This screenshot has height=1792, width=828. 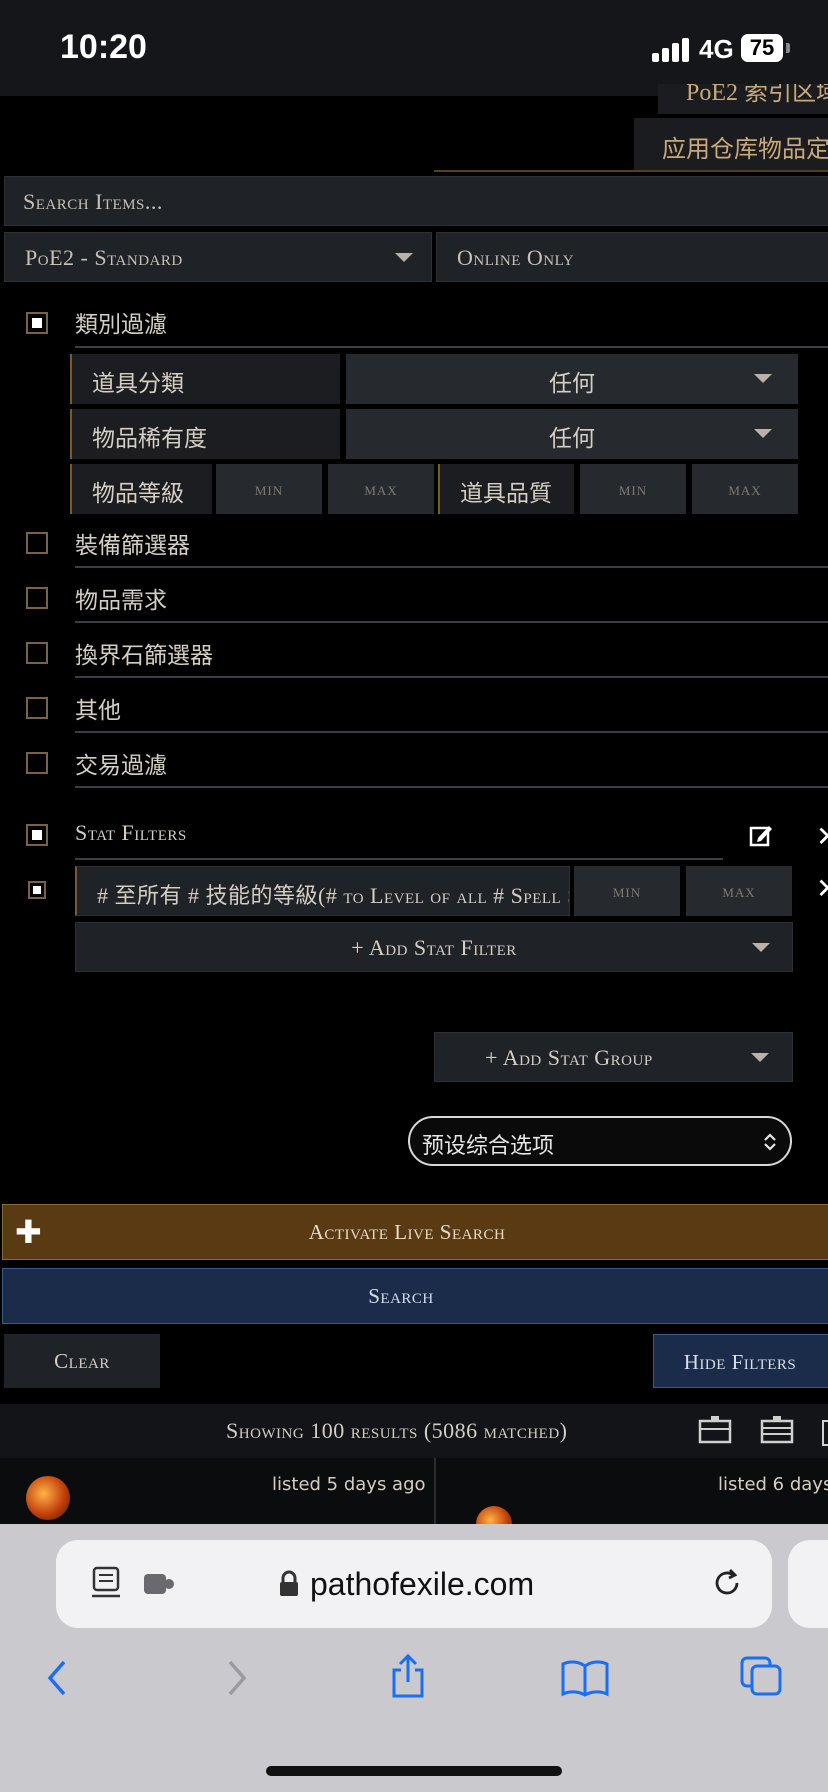 I want to click on clear-label: Clear, so click(x=82, y=1361).